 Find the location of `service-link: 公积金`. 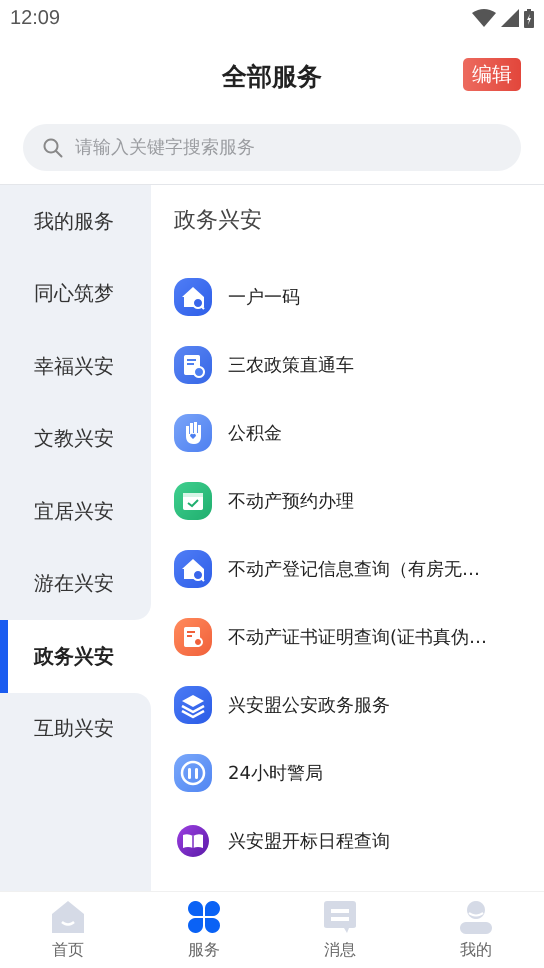

service-link: 公积金 is located at coordinates (255, 433).